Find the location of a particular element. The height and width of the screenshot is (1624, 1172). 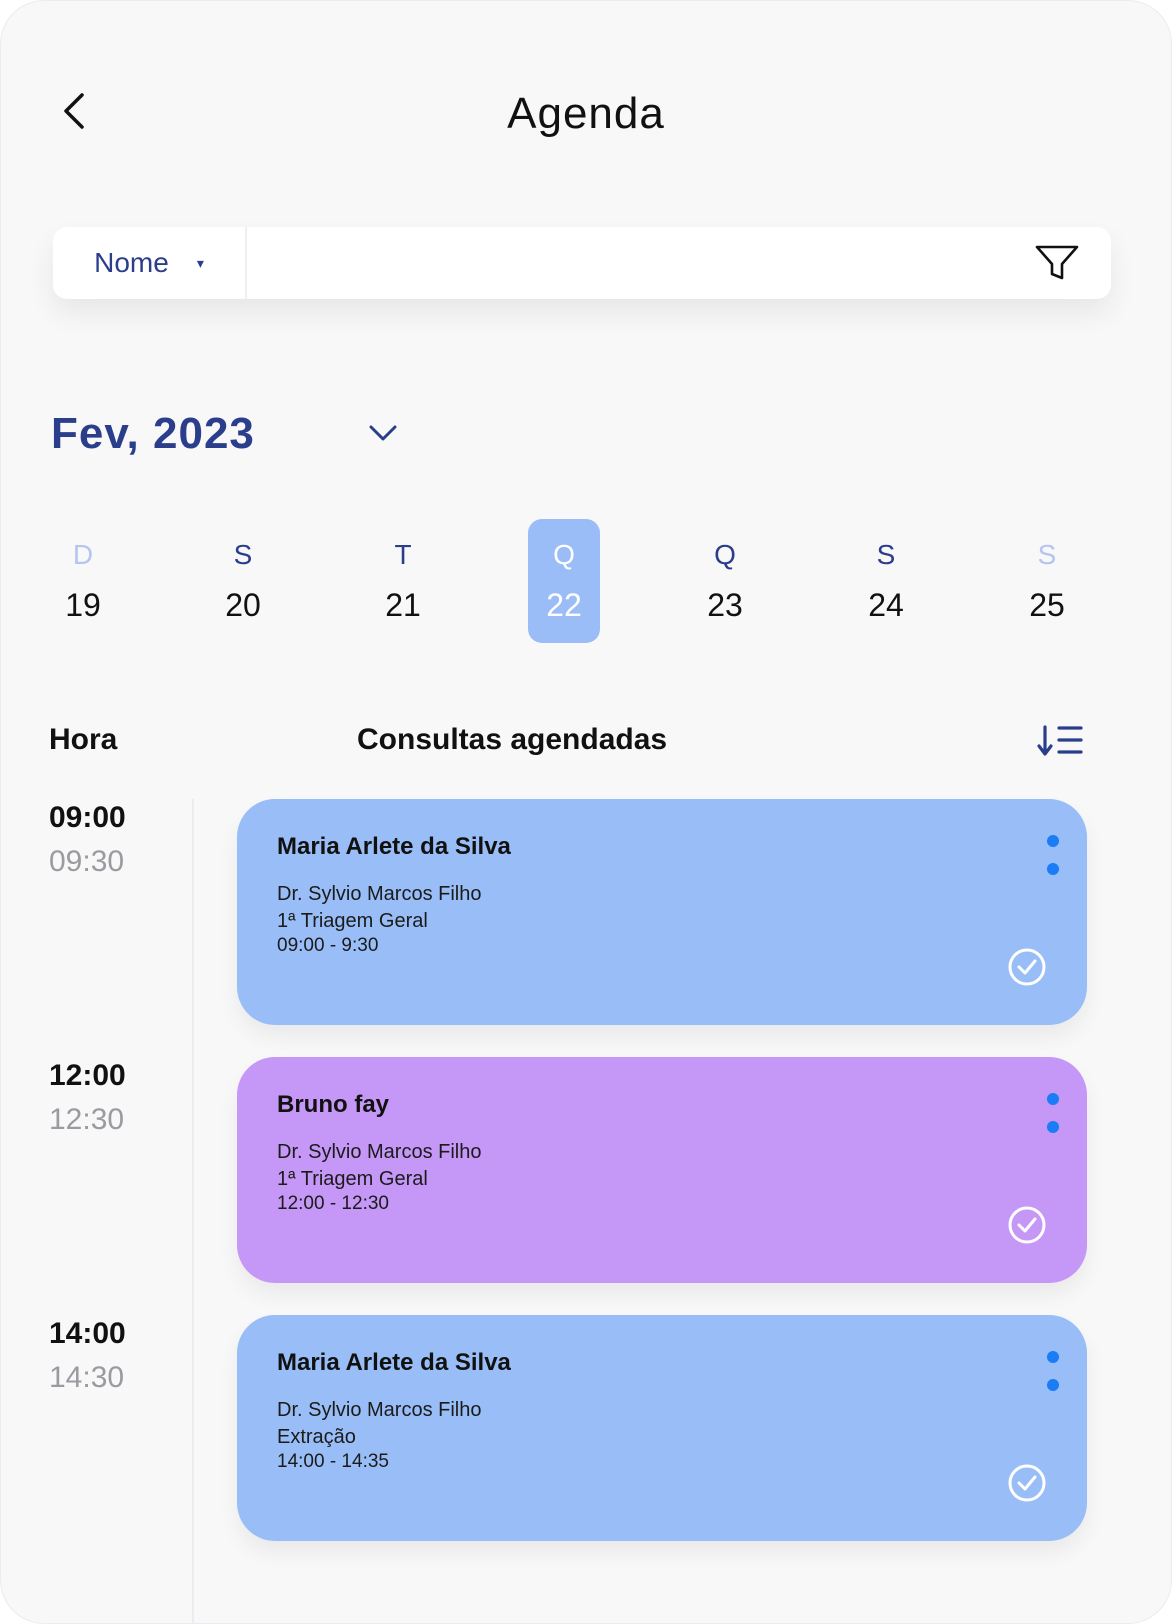

slot-start-time: 12:00 is located at coordinates (87, 1075).